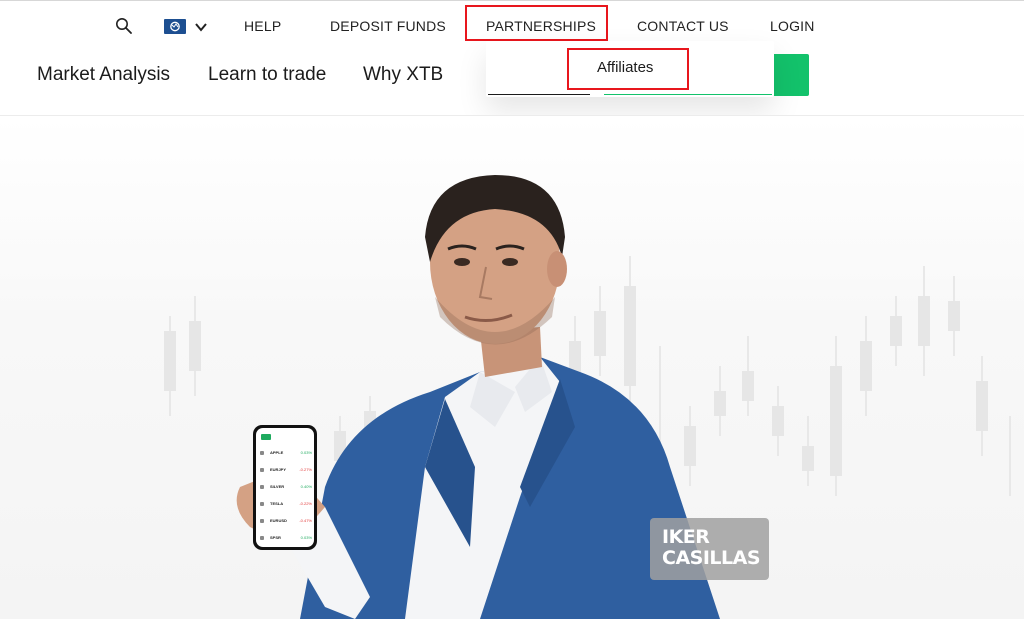 This screenshot has height=619, width=1024. I want to click on language-selector, so click(187, 27).